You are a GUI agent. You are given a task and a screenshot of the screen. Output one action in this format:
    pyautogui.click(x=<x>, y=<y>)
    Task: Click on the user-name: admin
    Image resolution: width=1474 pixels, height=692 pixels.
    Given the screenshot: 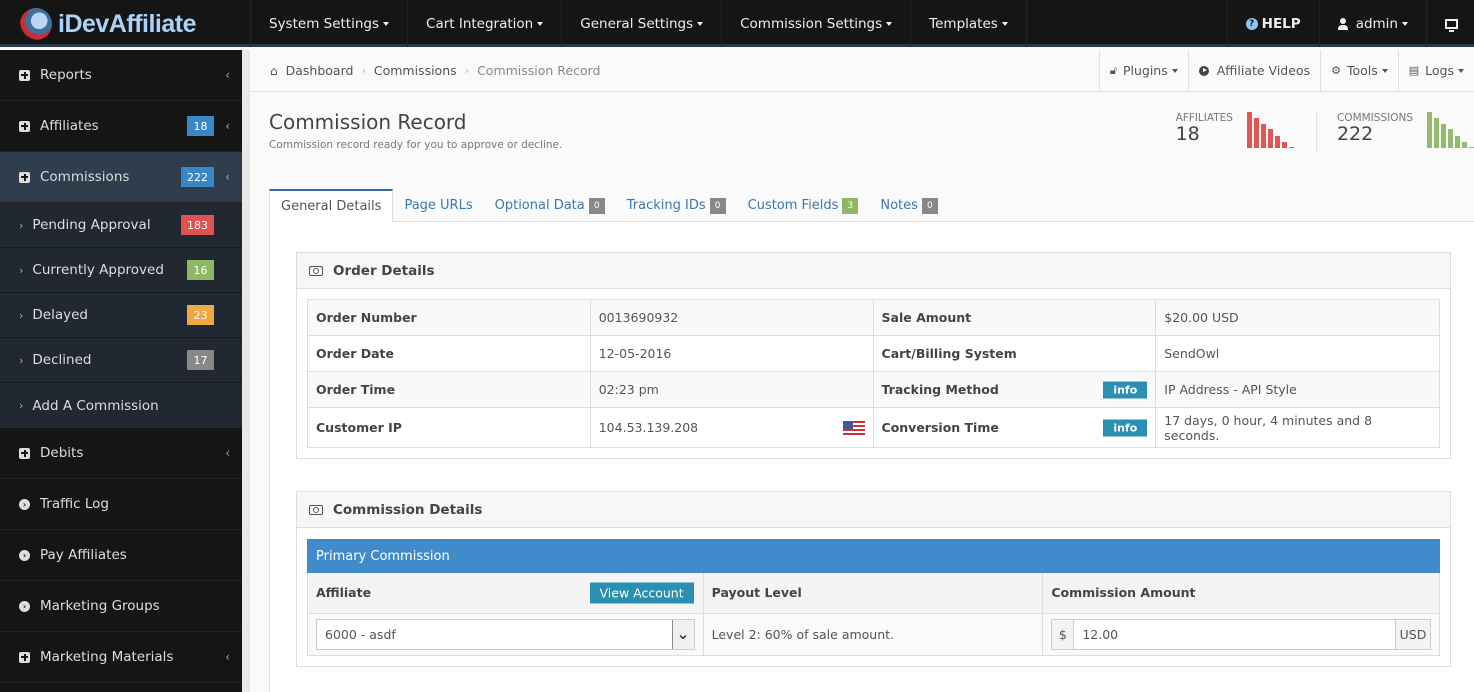 What is the action you would take?
    pyautogui.click(x=1376, y=23)
    